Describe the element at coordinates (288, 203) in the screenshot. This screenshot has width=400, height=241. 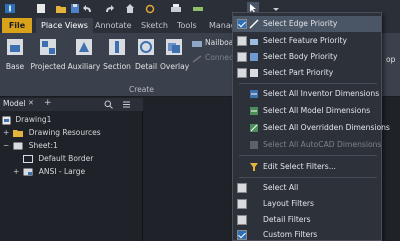
I see `menu-item-label: Layout Filters` at that location.